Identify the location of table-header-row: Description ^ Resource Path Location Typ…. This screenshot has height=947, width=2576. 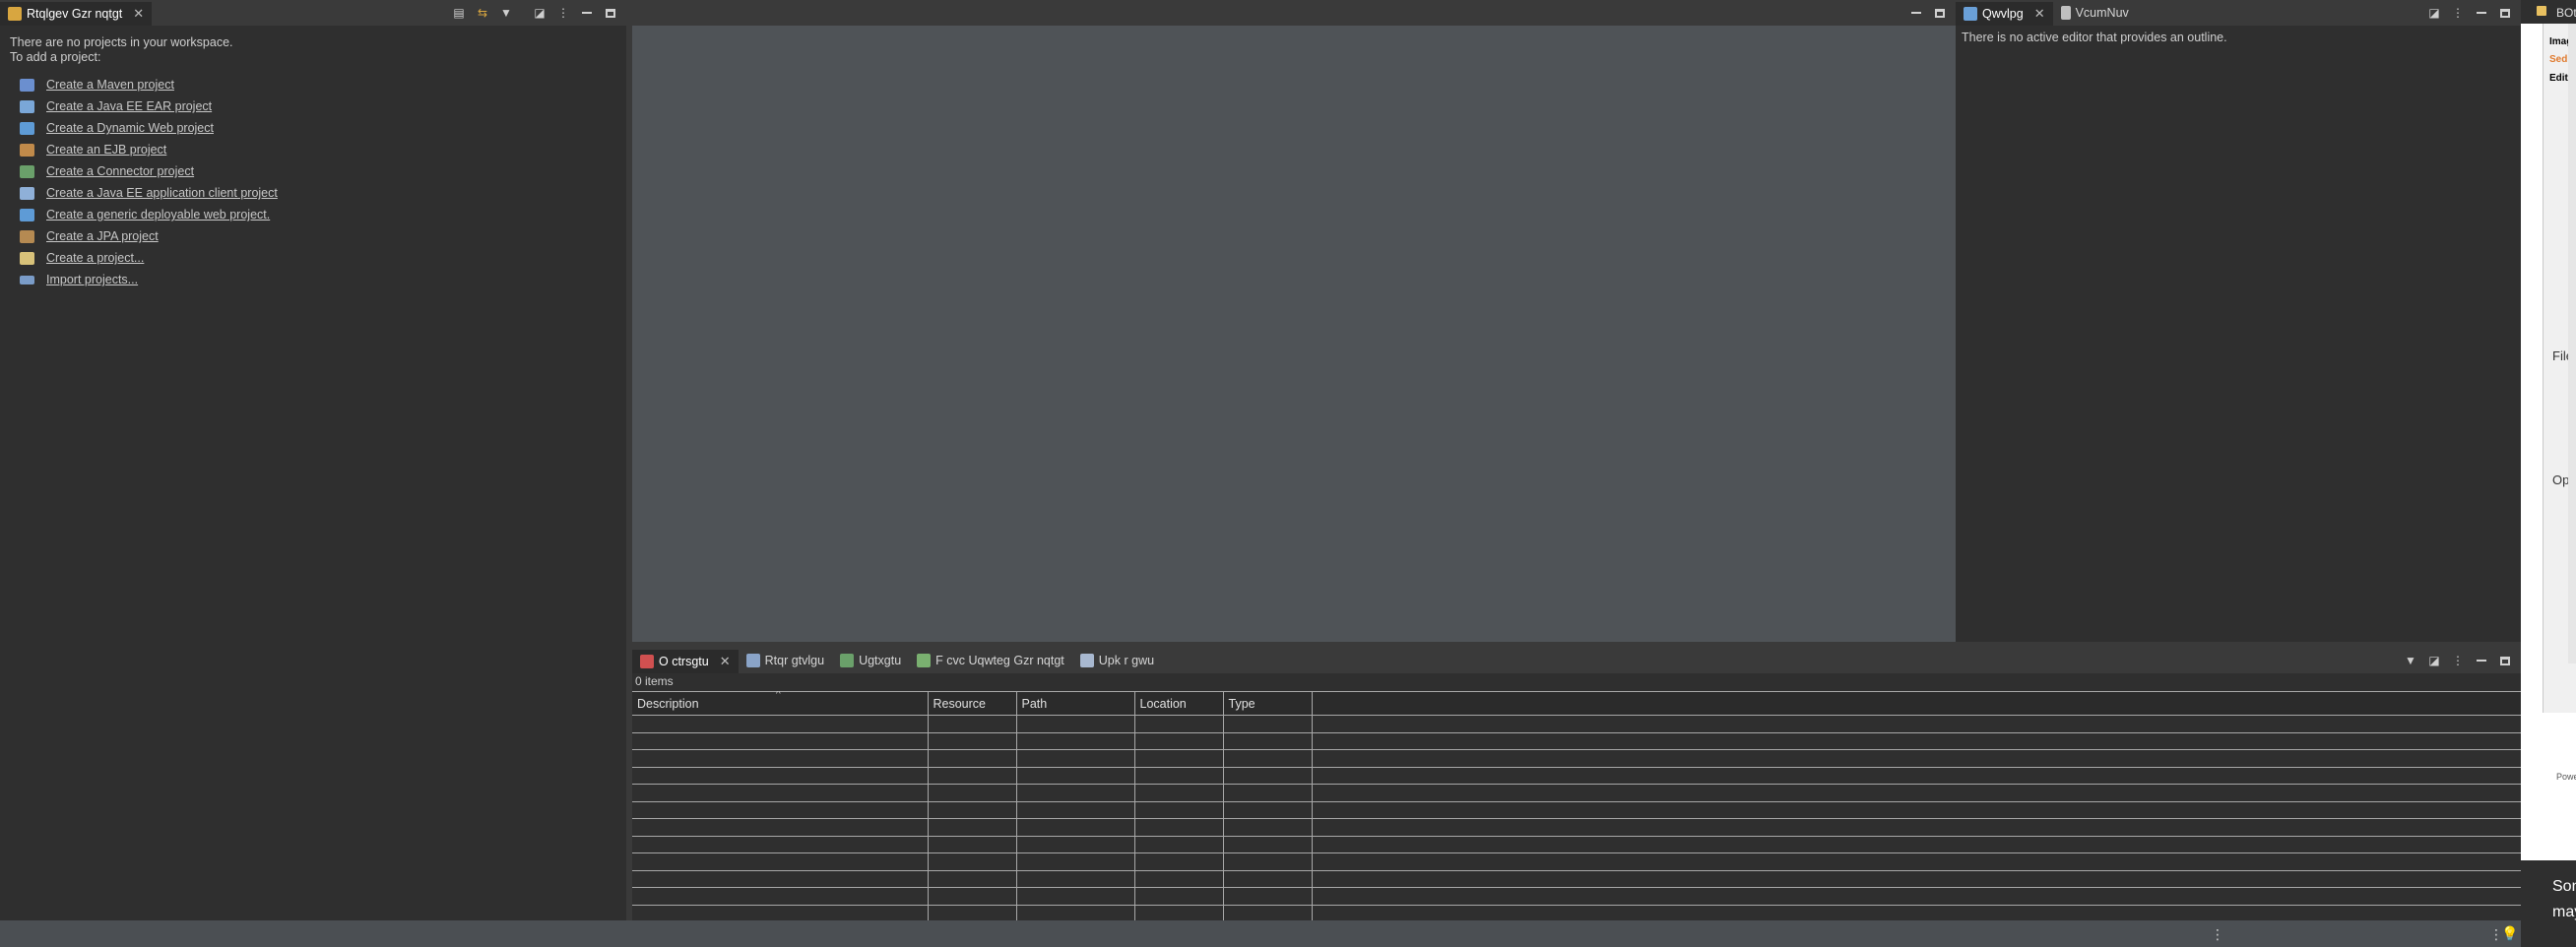
(1576, 703).